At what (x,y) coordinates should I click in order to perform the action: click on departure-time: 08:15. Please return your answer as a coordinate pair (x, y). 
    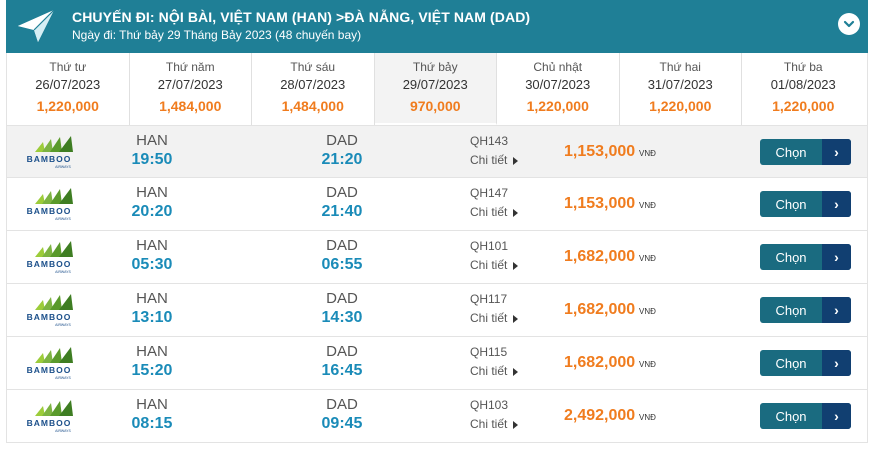
    Looking at the image, I should click on (152, 423).